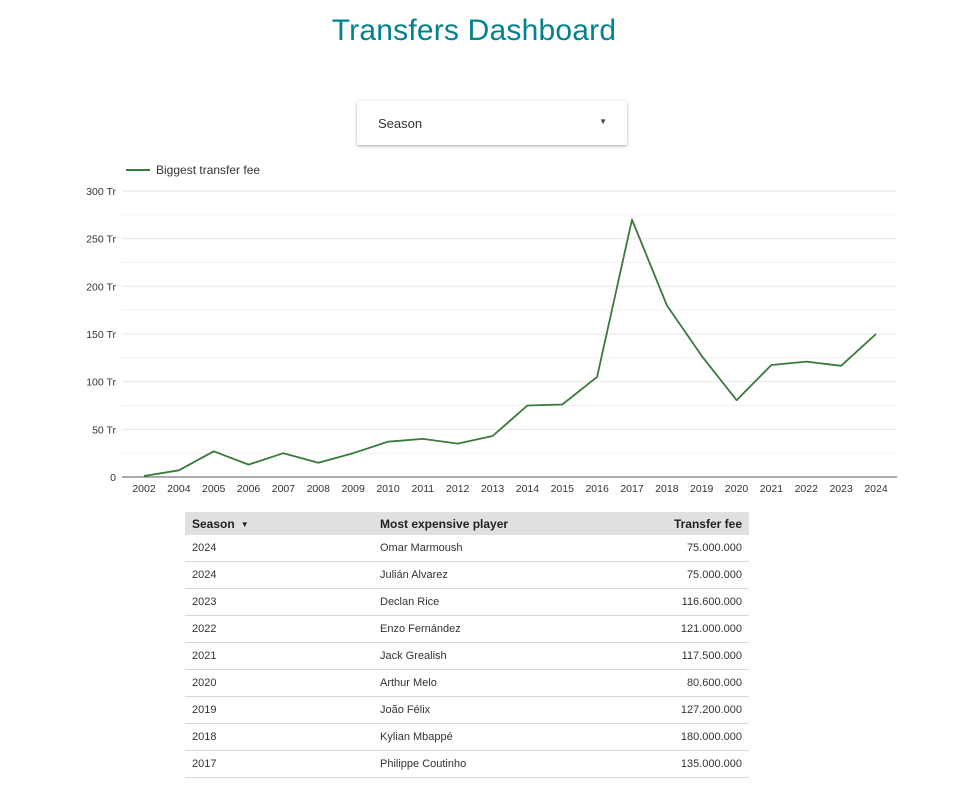  What do you see at coordinates (714, 683) in the screenshot?
I see `fee-cell: 80.600.000` at bounding box center [714, 683].